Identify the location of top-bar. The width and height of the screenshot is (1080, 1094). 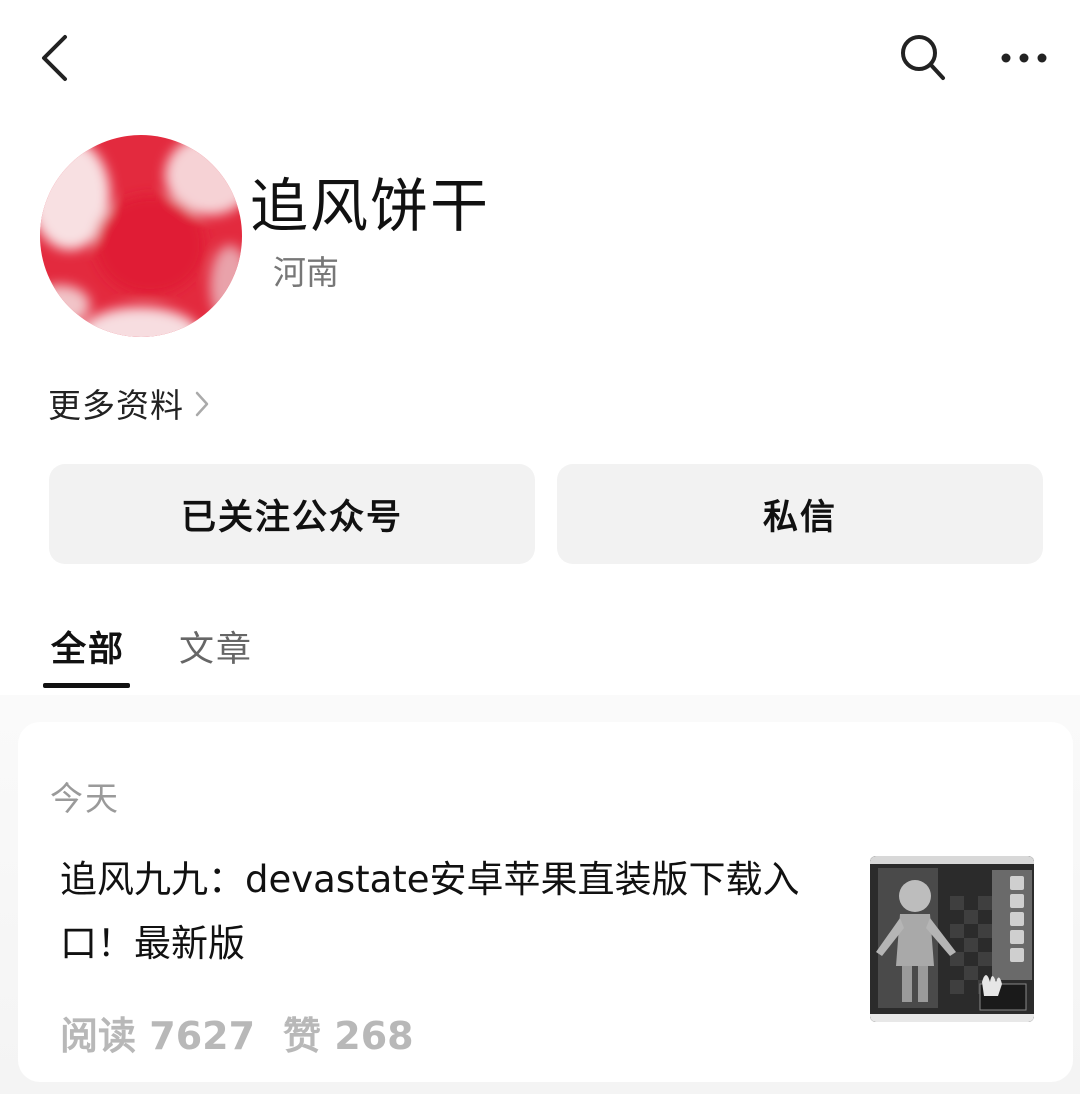
(540, 55).